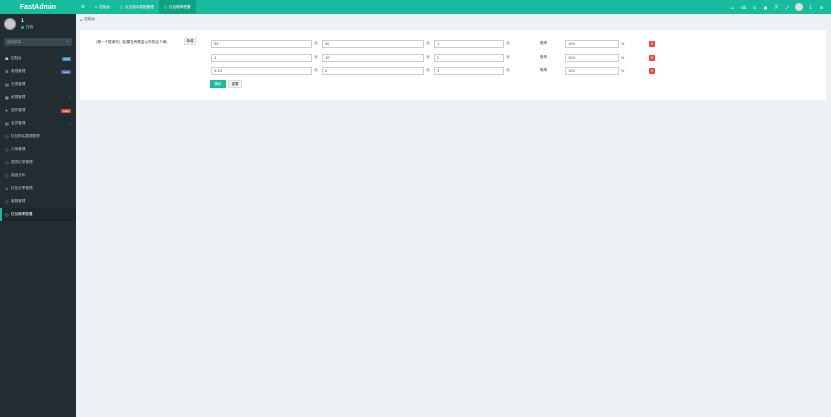  I want to click on sidebar-item-label: 红包购买数据管理, so click(25, 136).